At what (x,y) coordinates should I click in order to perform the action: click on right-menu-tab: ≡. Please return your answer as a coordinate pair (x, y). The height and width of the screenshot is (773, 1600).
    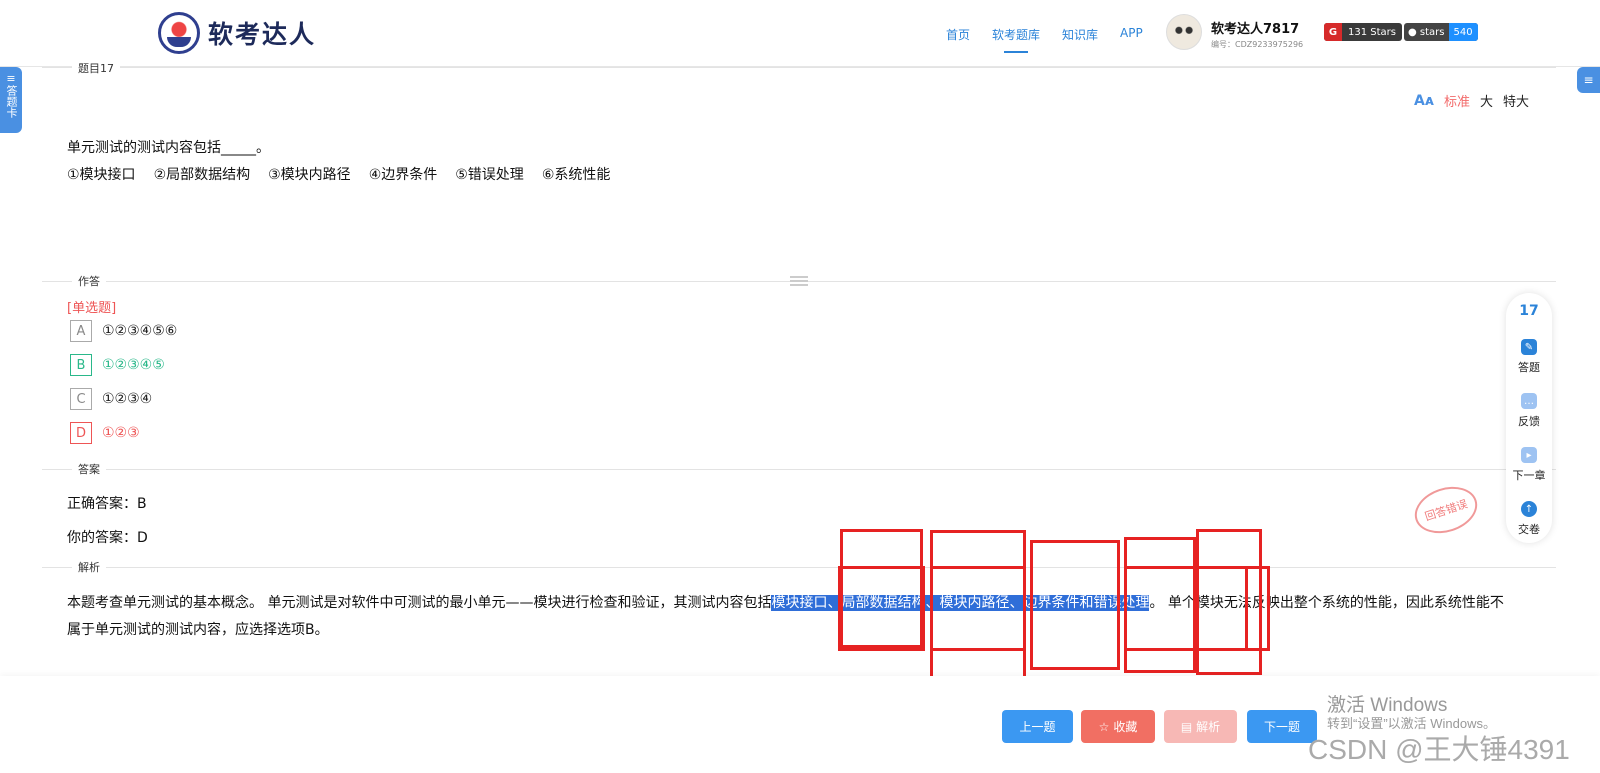
    Looking at the image, I should click on (1588, 80).